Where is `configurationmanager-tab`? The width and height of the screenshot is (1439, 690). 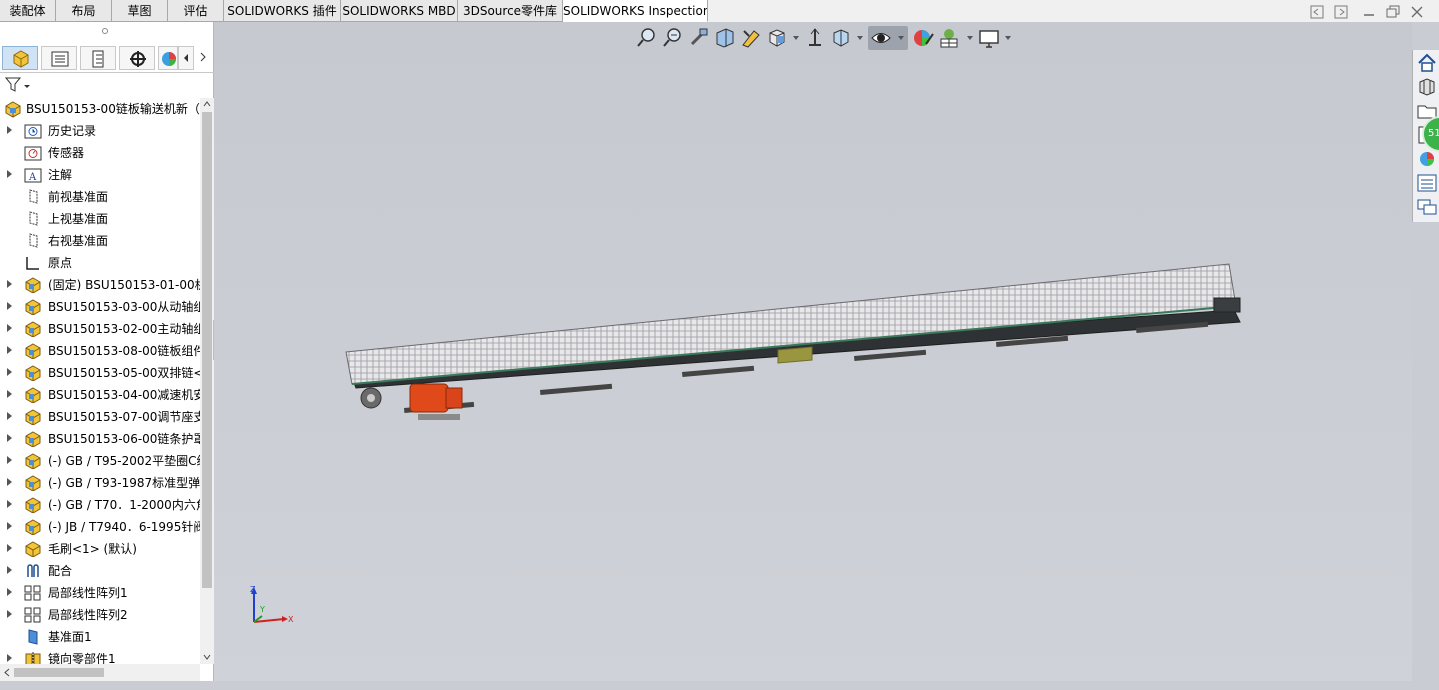
configurationmanager-tab is located at coordinates (98, 58).